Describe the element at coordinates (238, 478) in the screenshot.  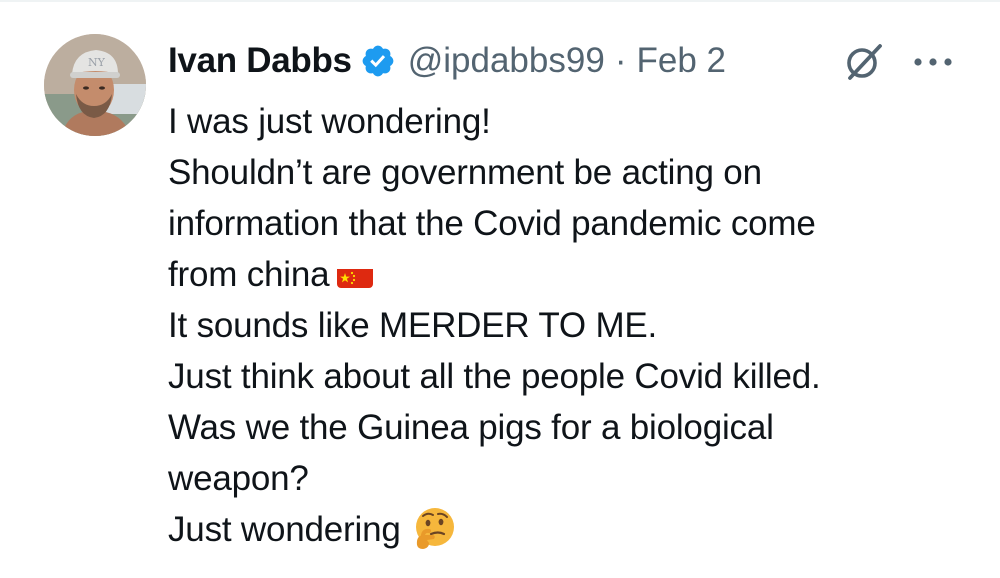
I see `tweet-line: weapon?` at that location.